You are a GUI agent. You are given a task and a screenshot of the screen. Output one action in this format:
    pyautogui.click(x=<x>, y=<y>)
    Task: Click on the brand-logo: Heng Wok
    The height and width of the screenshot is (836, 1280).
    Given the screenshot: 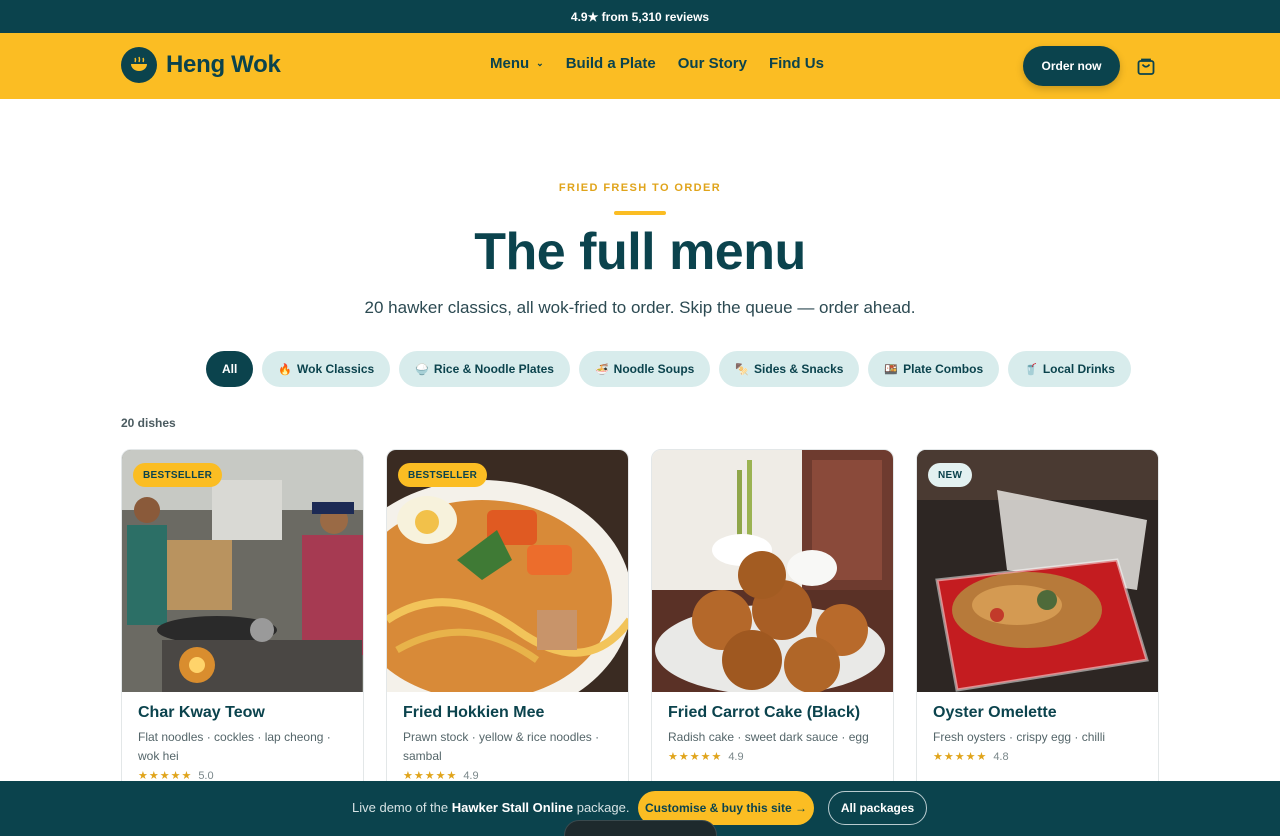 What is the action you would take?
    pyautogui.click(x=201, y=65)
    